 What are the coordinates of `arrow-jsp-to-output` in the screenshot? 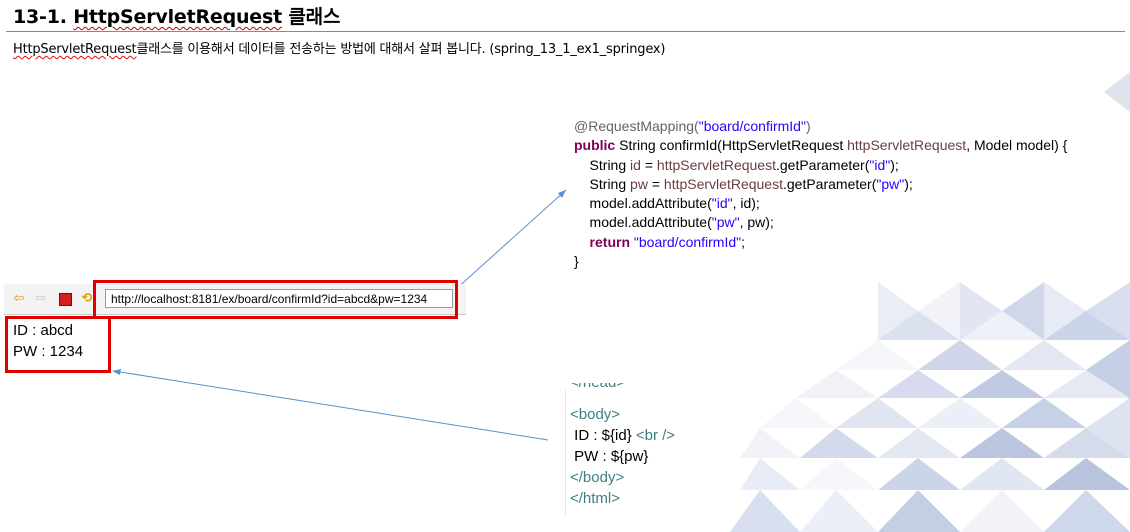 It's located at (331, 405).